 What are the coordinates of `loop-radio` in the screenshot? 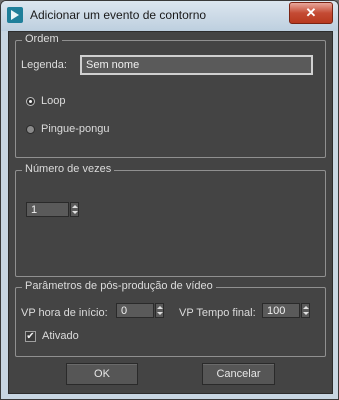 It's located at (30, 101).